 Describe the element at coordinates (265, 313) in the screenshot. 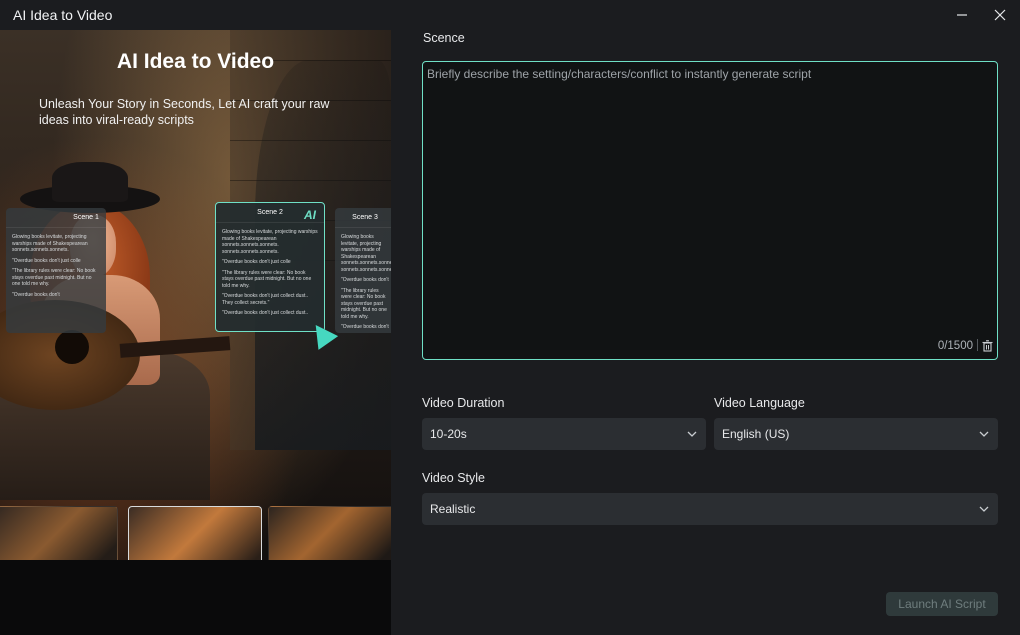

I see `scene-card-line: "Overdue books don't just collect dust..` at that location.